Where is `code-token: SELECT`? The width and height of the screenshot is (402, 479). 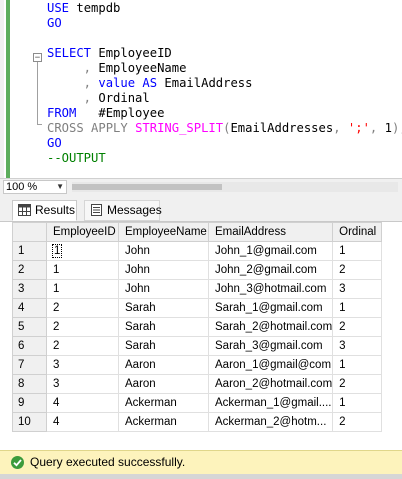
code-token: SELECT is located at coordinates (73, 53).